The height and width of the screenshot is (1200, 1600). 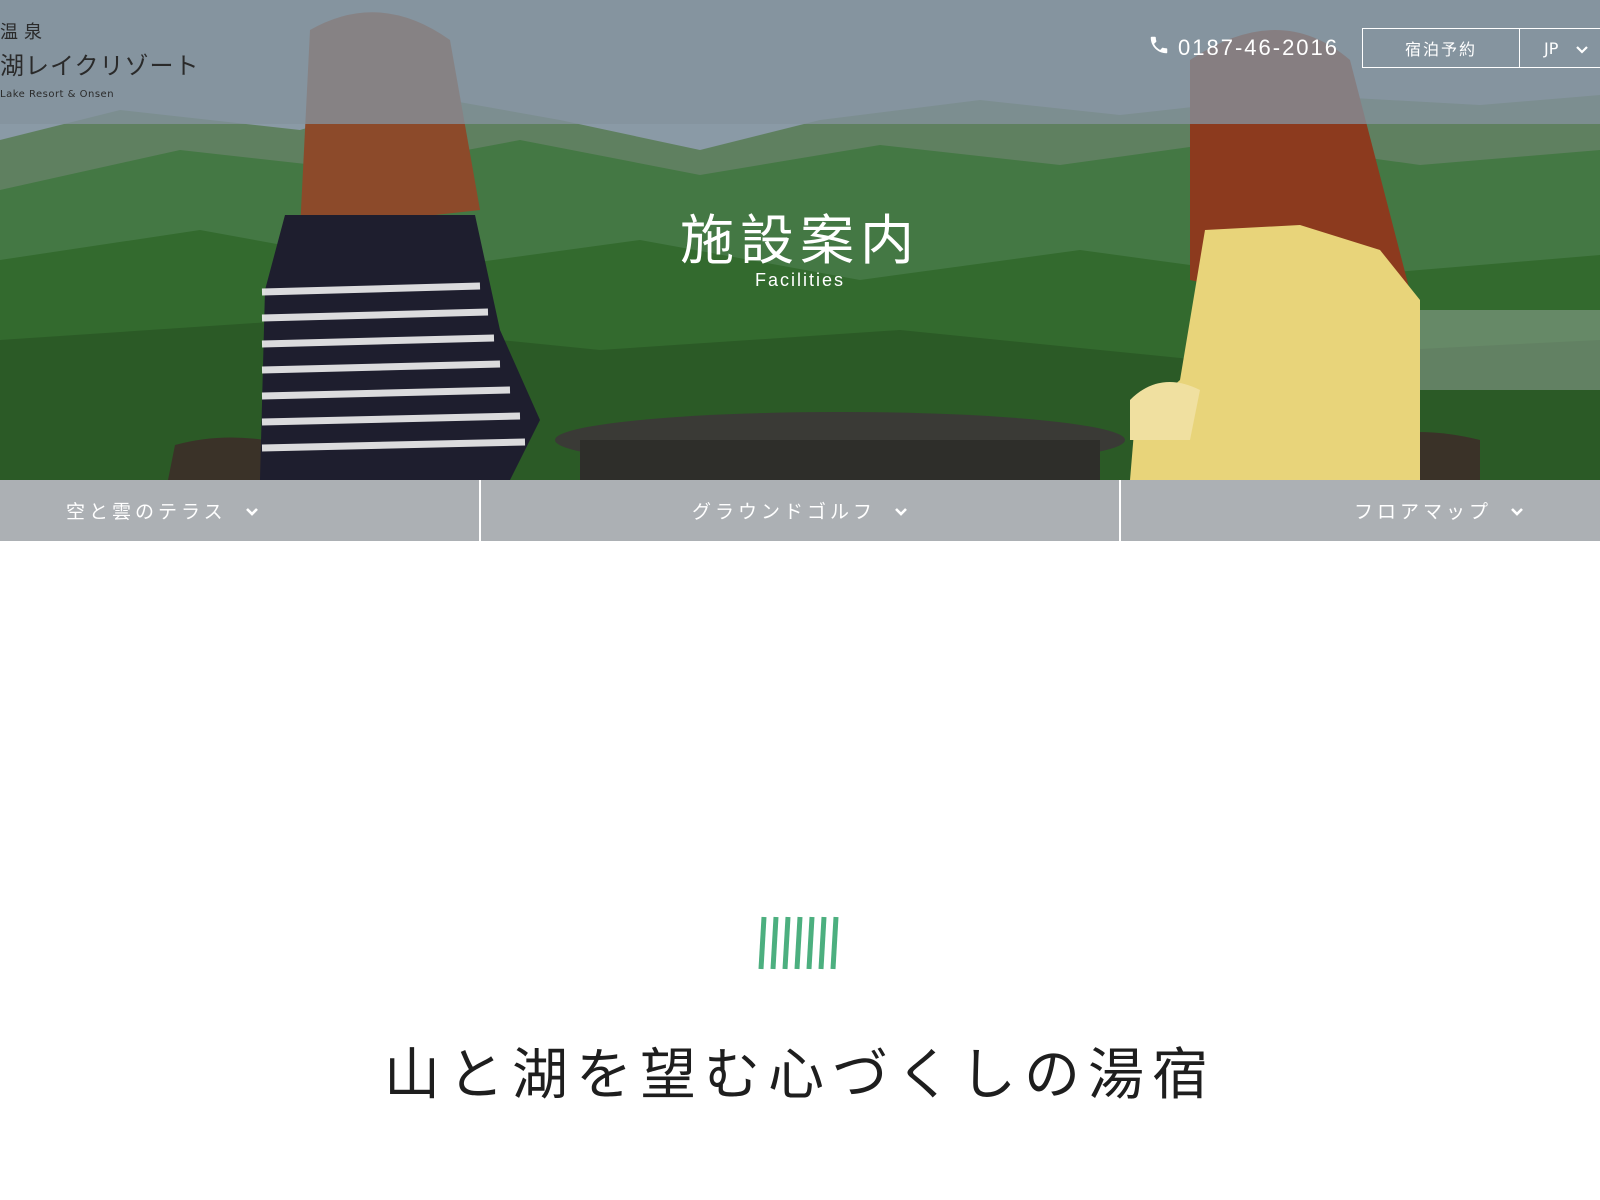 What do you see at coordinates (799, 280) in the screenshot?
I see `page-subtitle: Facilities` at bounding box center [799, 280].